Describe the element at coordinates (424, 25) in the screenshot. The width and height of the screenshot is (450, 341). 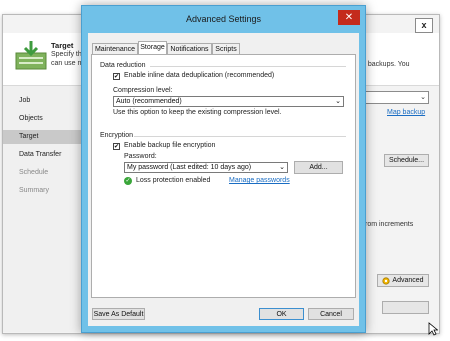
I see `wizard-close-button: x` at that location.